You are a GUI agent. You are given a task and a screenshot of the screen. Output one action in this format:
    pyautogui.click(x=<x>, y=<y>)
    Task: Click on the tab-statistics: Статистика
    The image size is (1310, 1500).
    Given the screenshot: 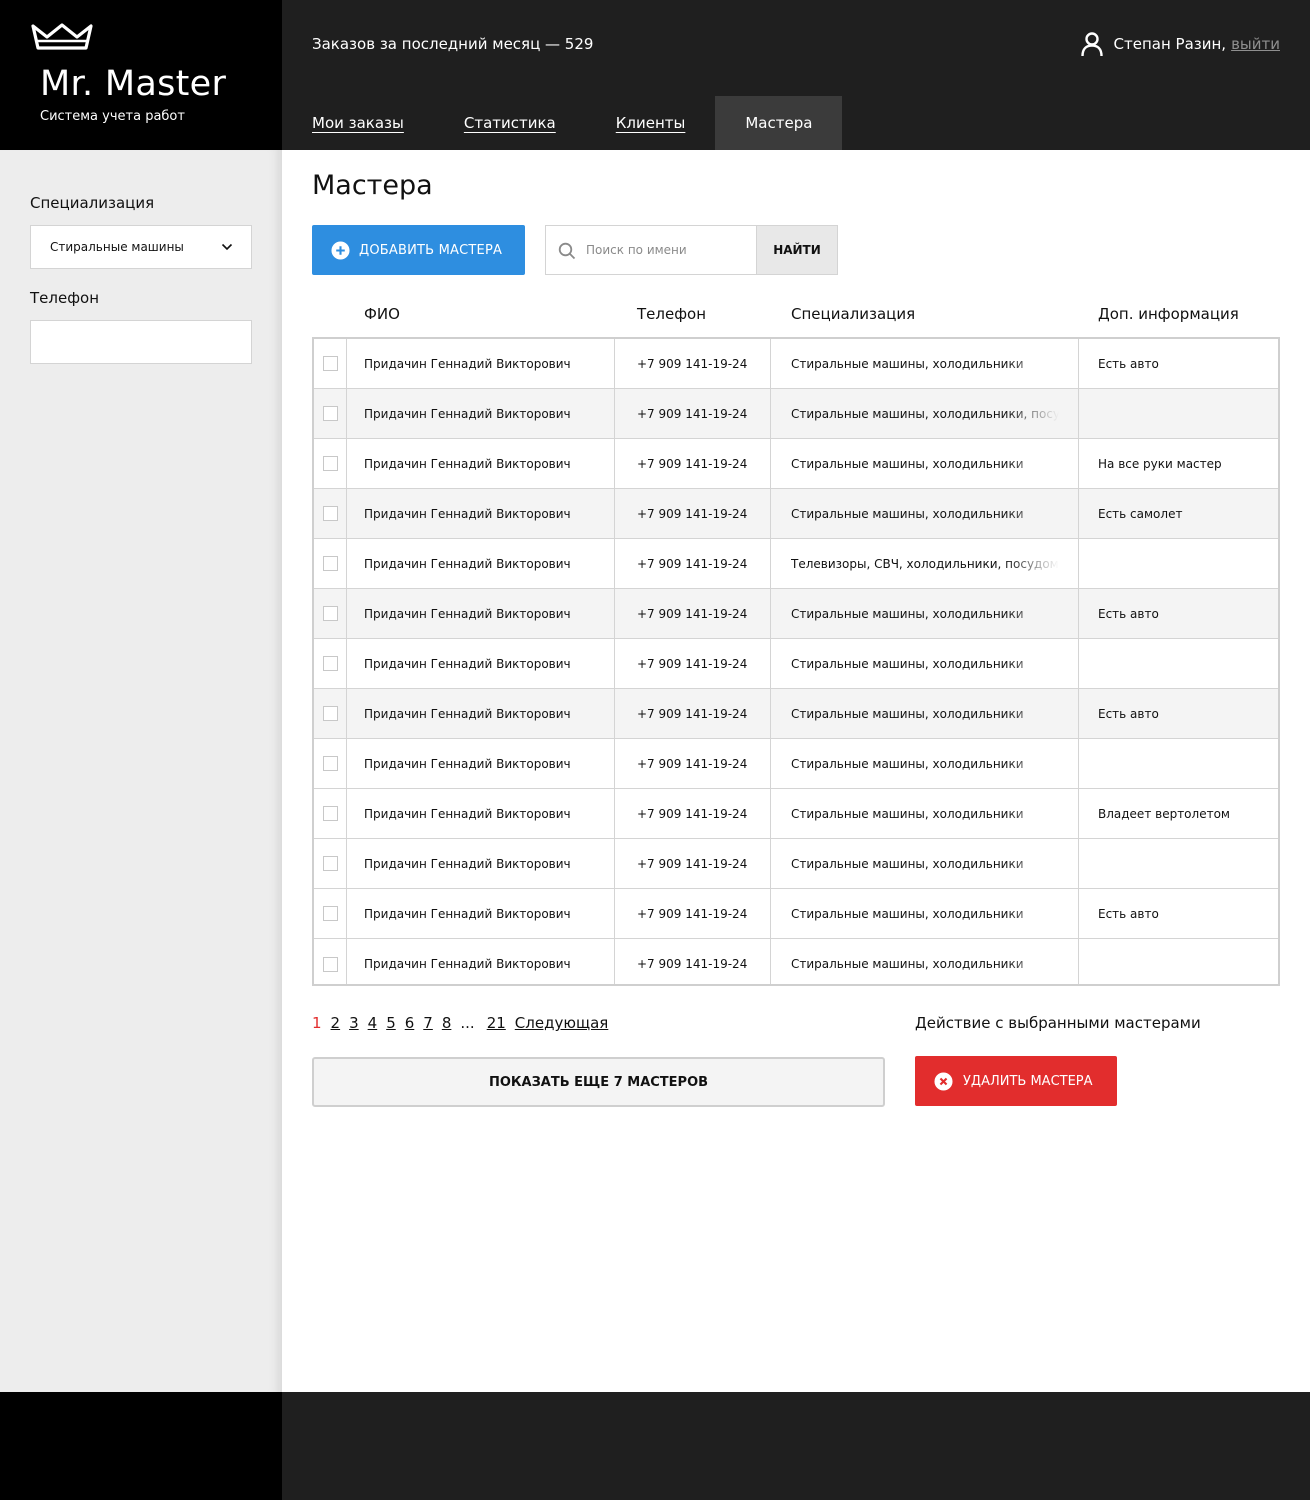 What is the action you would take?
    pyautogui.click(x=510, y=123)
    